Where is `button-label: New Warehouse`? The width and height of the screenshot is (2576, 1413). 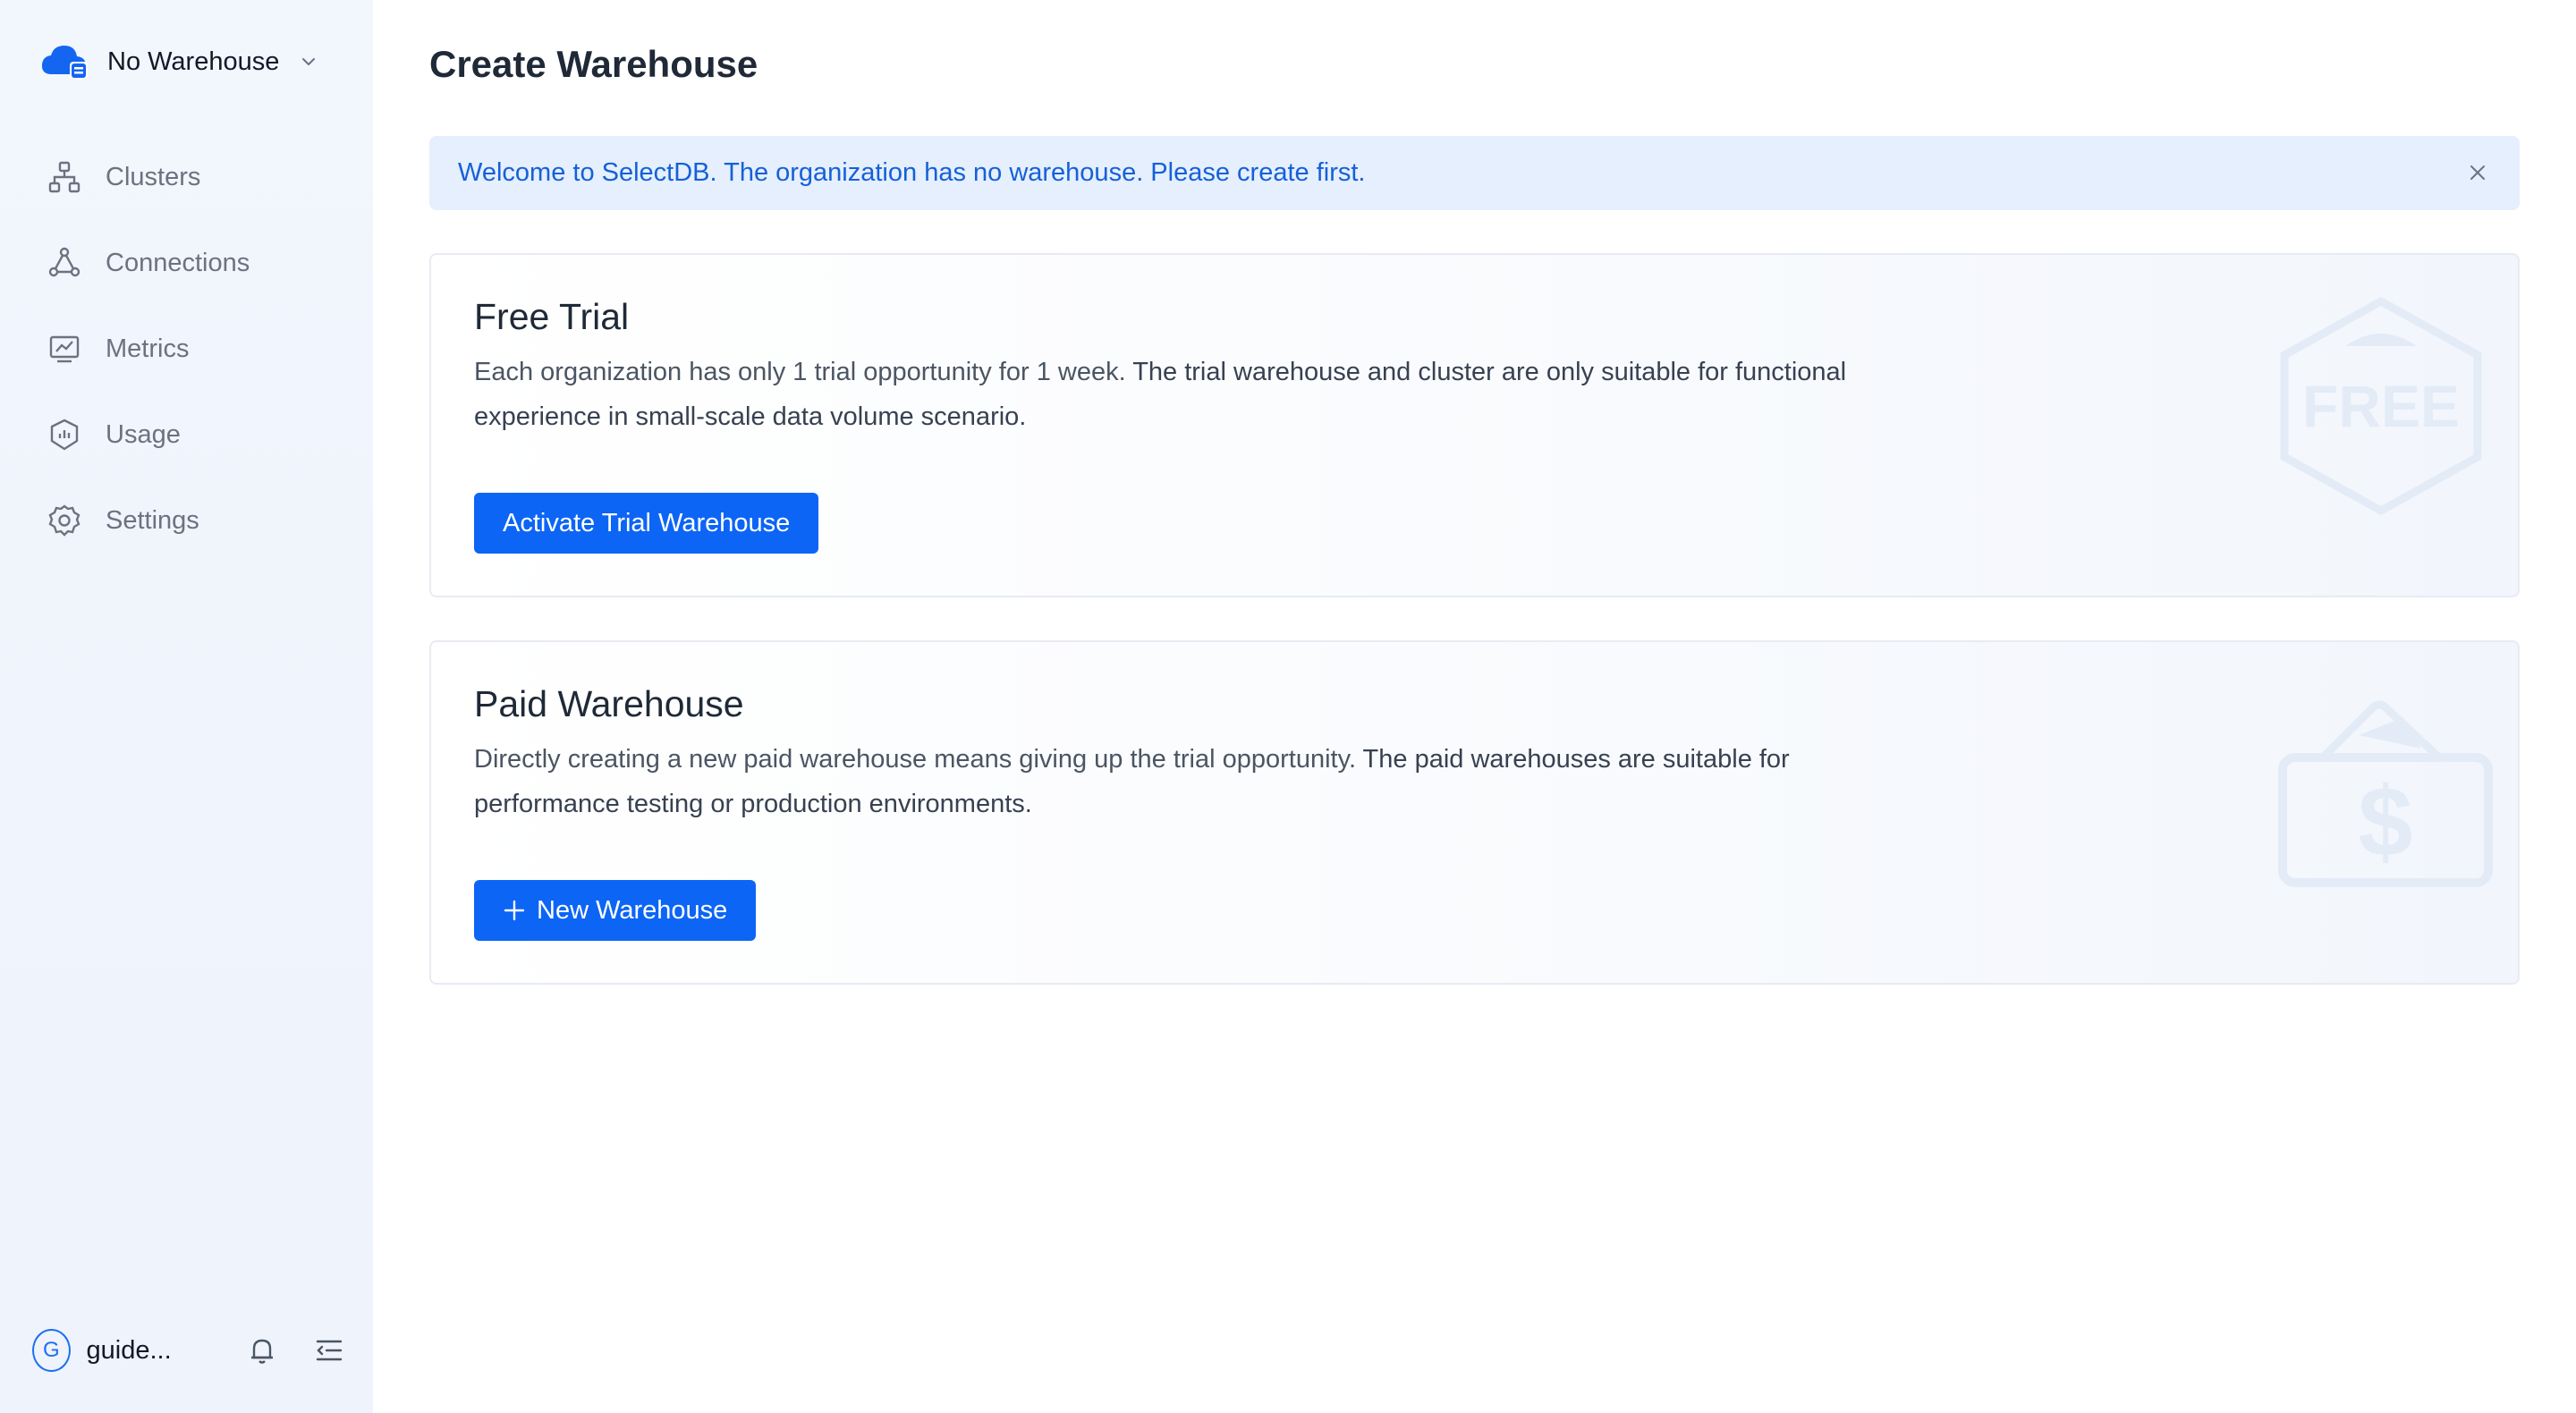
button-label: New Warehouse is located at coordinates (632, 910).